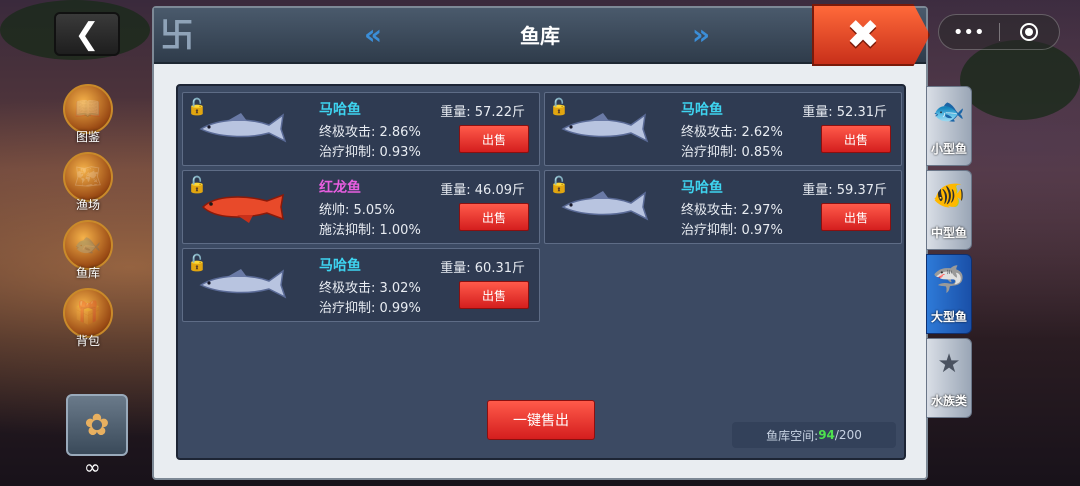 The width and height of the screenshot is (1080, 486). I want to click on fish-stat: 治疗抑制: 0.99%, so click(370, 308).